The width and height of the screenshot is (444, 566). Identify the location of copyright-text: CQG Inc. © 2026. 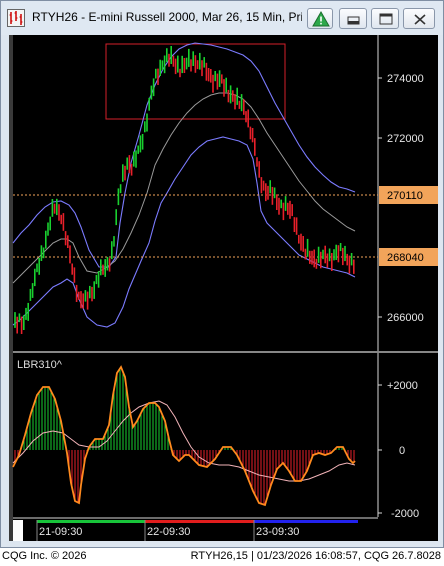
(44, 556).